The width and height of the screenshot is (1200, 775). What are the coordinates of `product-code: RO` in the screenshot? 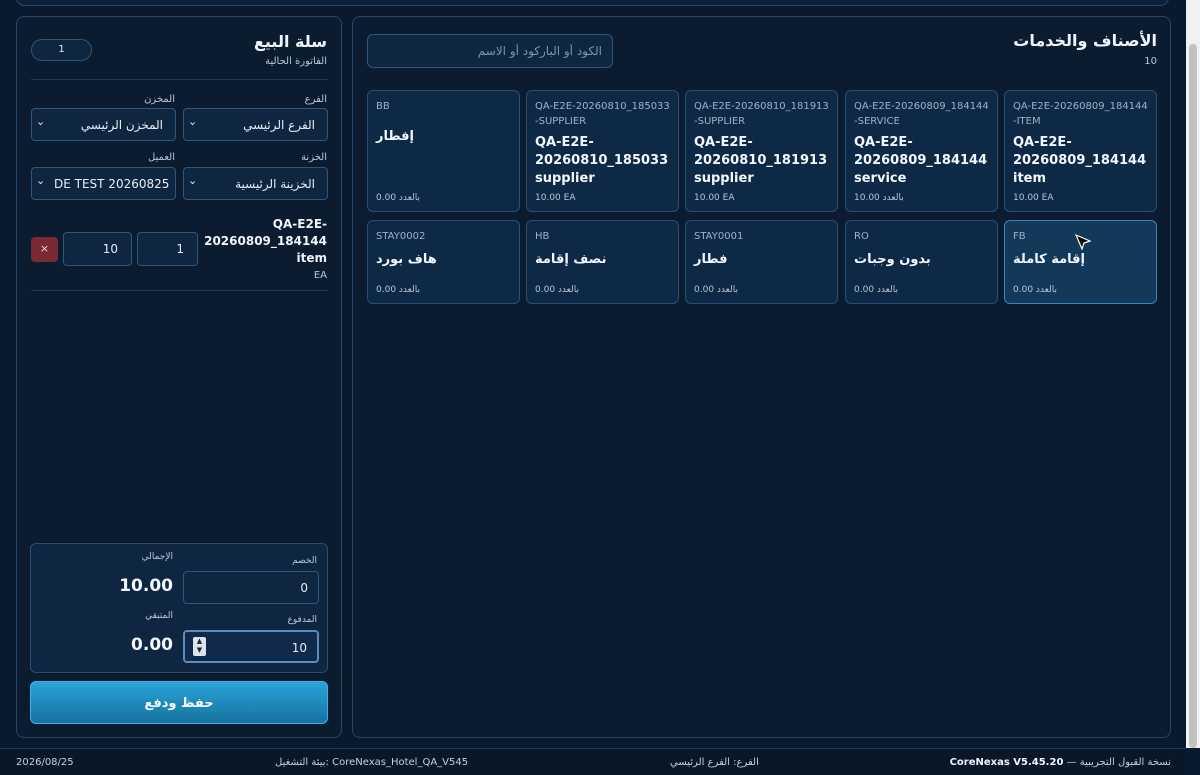 It's located at (861, 236).